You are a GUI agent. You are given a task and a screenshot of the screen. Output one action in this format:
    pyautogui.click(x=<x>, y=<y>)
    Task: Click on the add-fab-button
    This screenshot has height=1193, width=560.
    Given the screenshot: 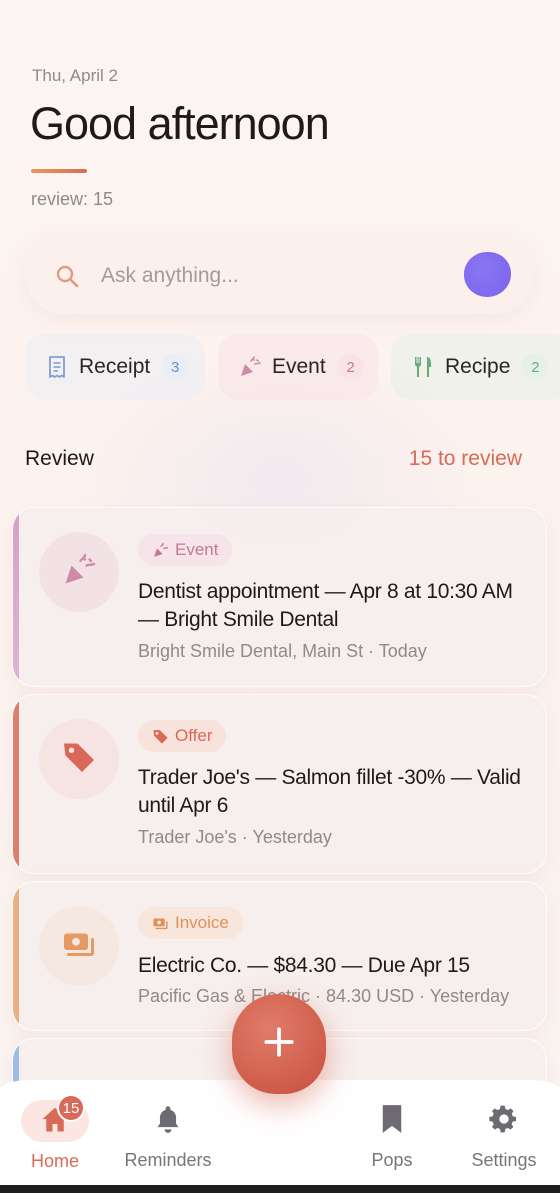 What is the action you would take?
    pyautogui.click(x=279, y=1044)
    